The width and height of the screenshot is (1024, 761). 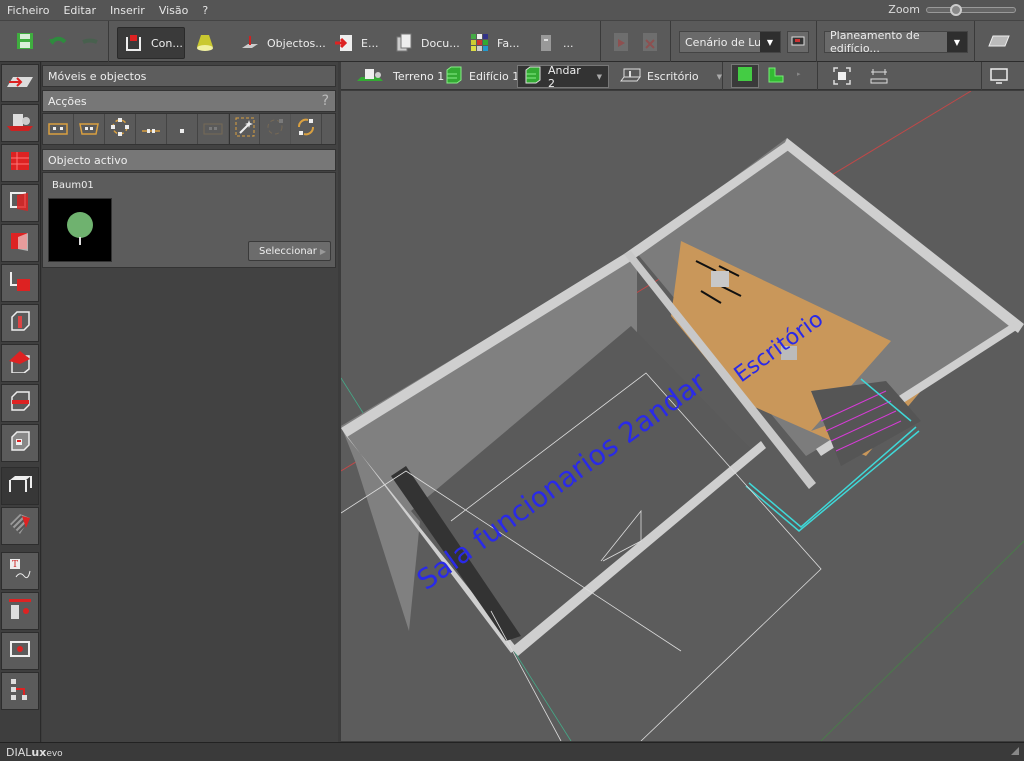 What do you see at coordinates (623, 42) in the screenshot?
I see `play-icon` at bounding box center [623, 42].